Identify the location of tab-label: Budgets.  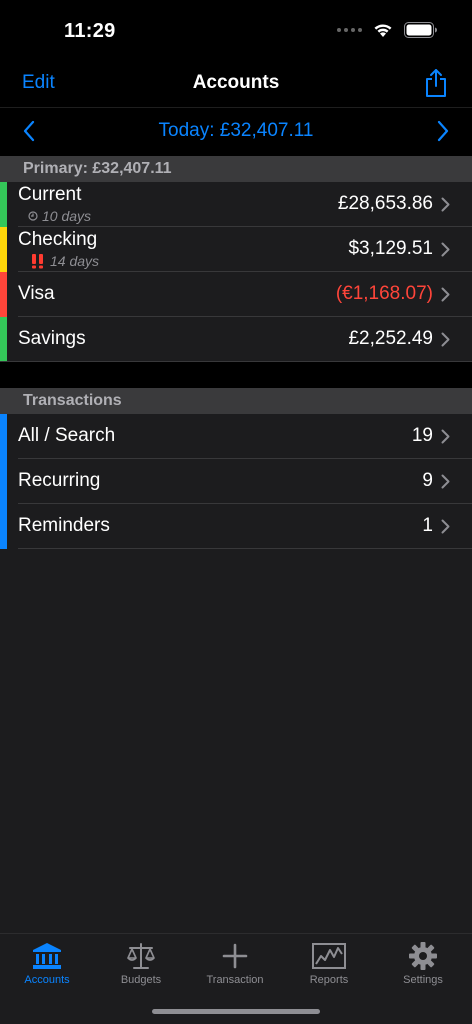
(141, 980).